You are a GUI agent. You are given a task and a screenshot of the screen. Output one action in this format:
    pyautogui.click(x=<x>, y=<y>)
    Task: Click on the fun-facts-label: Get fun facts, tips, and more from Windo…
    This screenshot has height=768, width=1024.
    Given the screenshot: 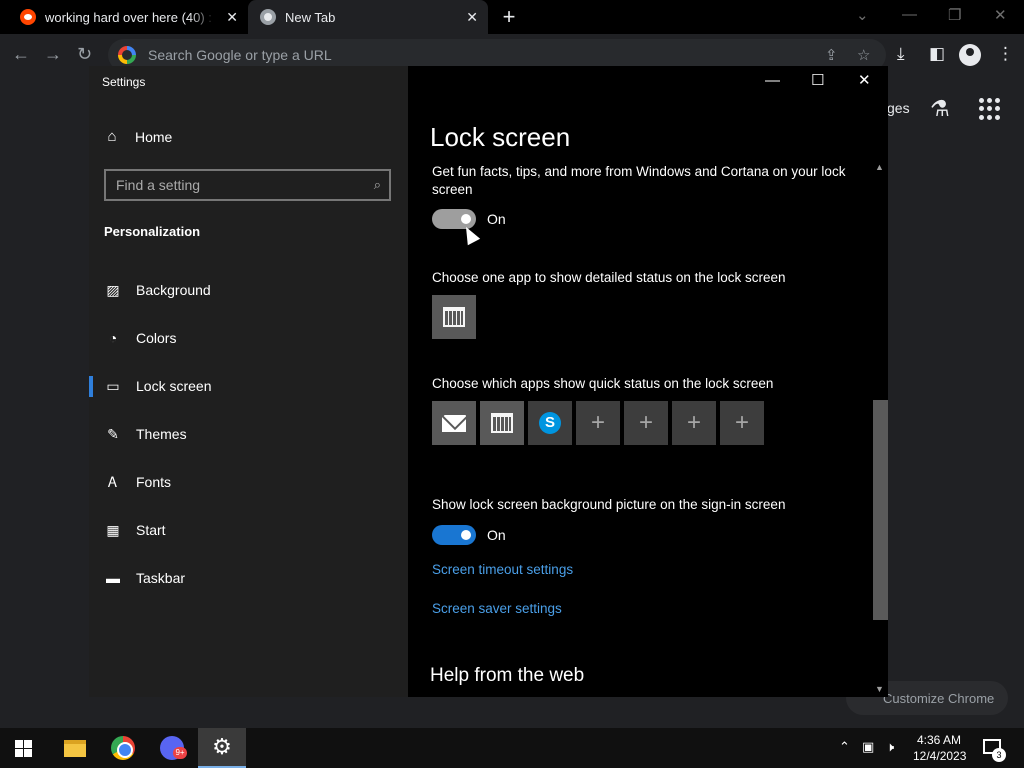 What is the action you would take?
    pyautogui.click(x=639, y=180)
    